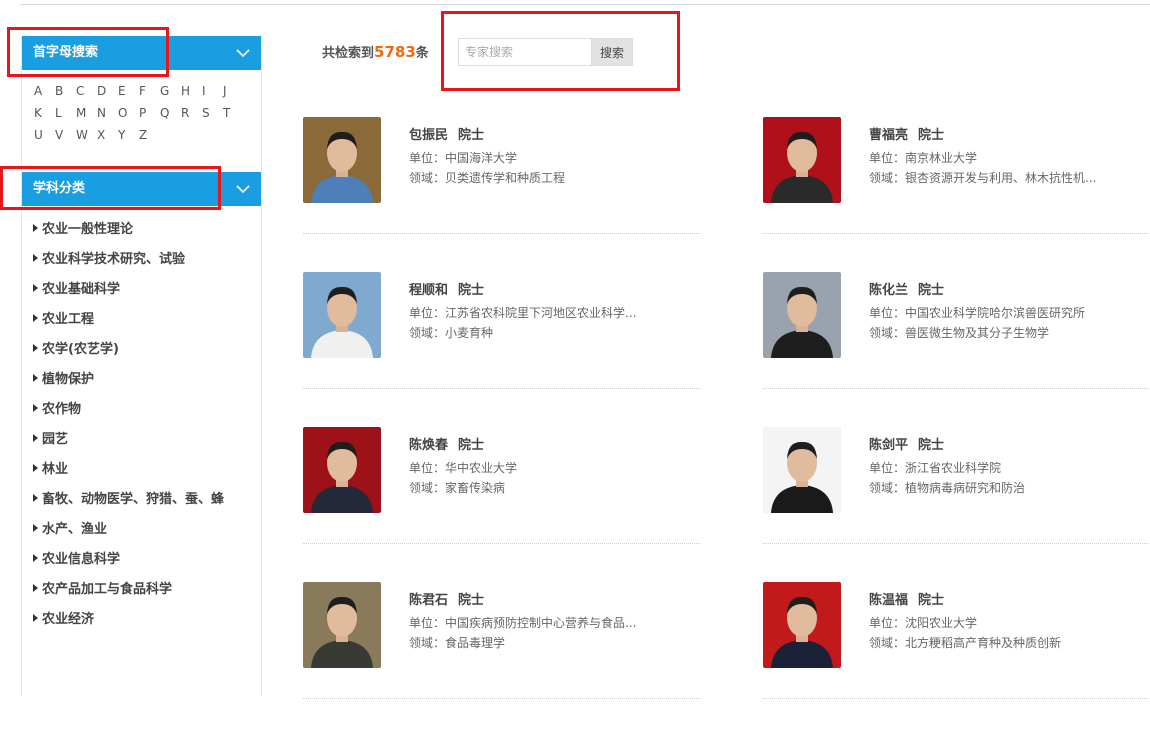 Image resolution: width=1150 pixels, height=737 pixels. Describe the element at coordinates (525, 52) in the screenshot. I see `search-input` at that location.